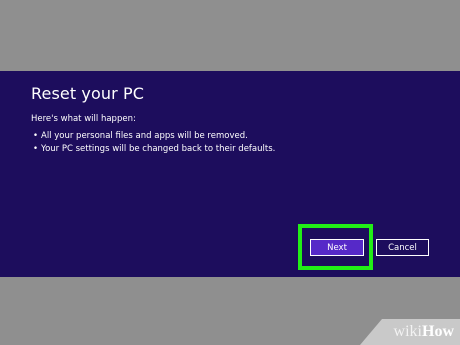  Describe the element at coordinates (337, 247) in the screenshot. I see `next-button: Next` at that location.